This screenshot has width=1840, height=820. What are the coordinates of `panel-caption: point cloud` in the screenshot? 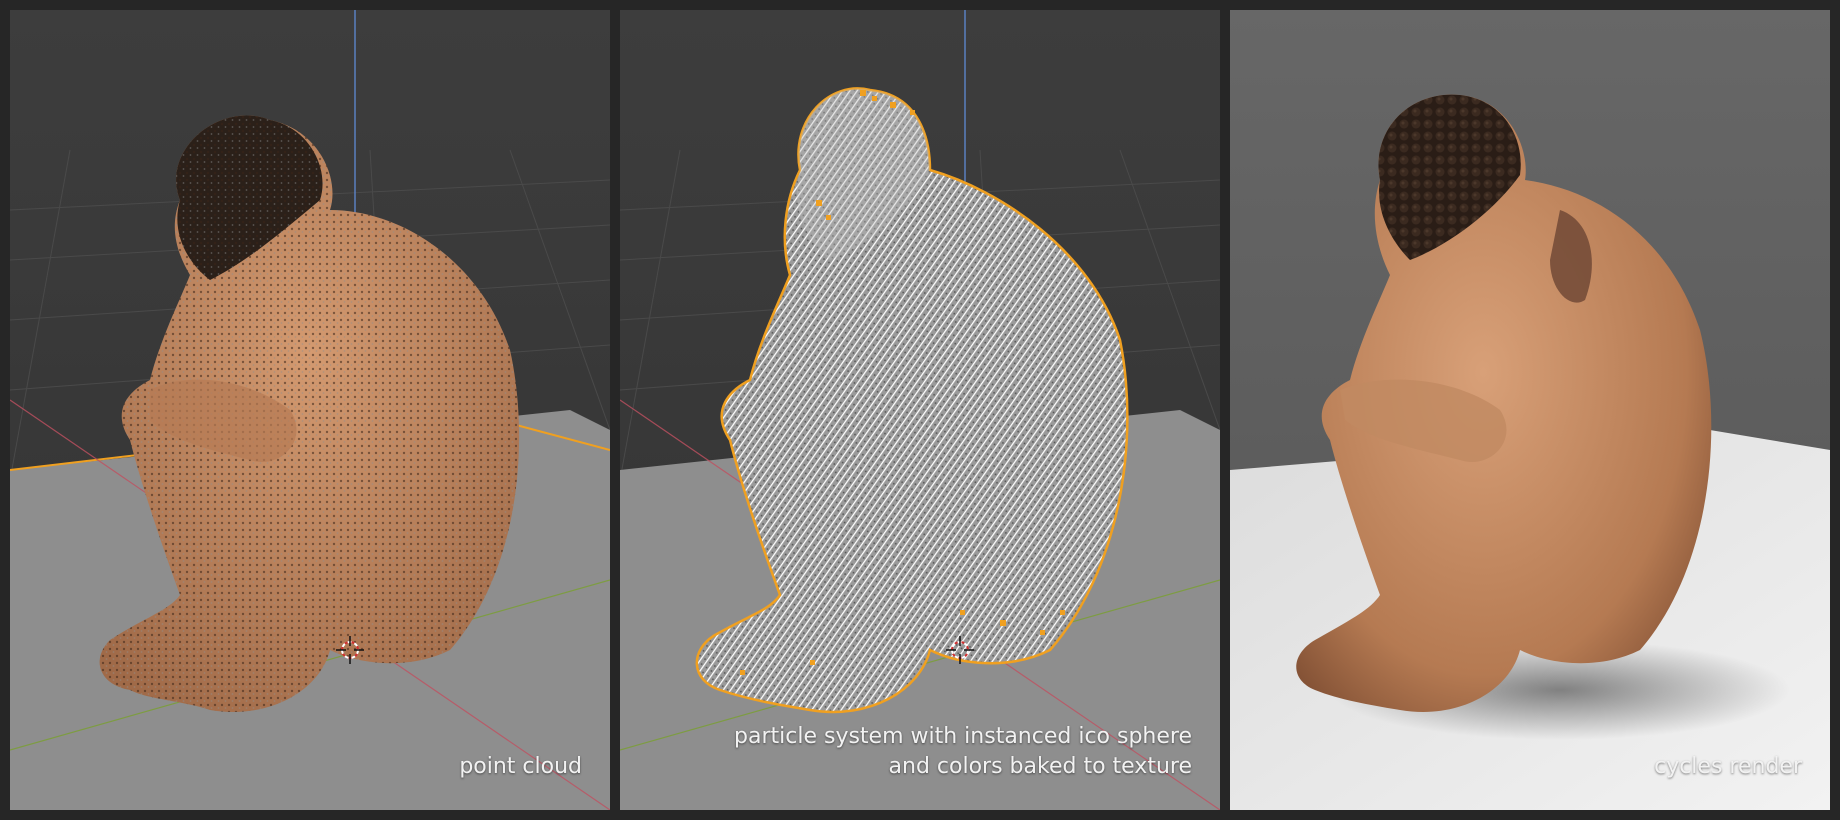 It's located at (520, 766).